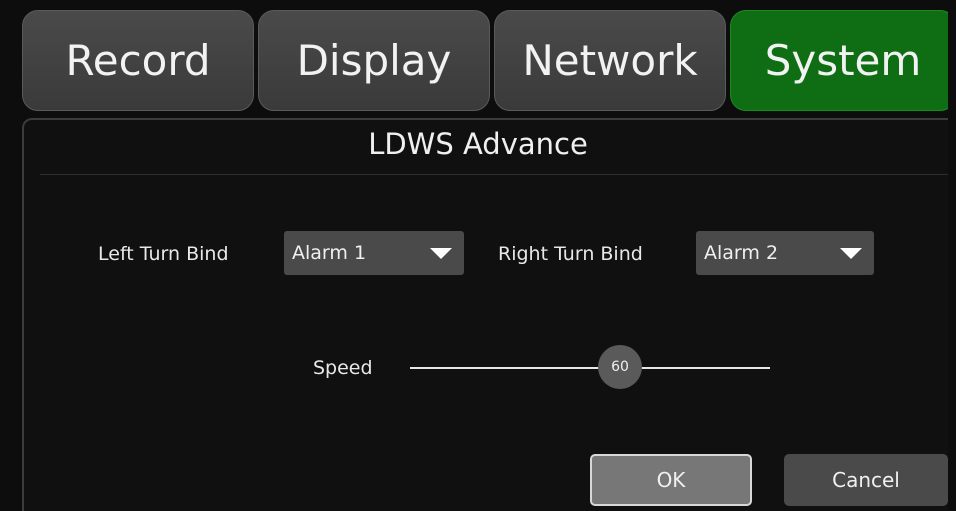  I want to click on tab-display: Display, so click(374, 60).